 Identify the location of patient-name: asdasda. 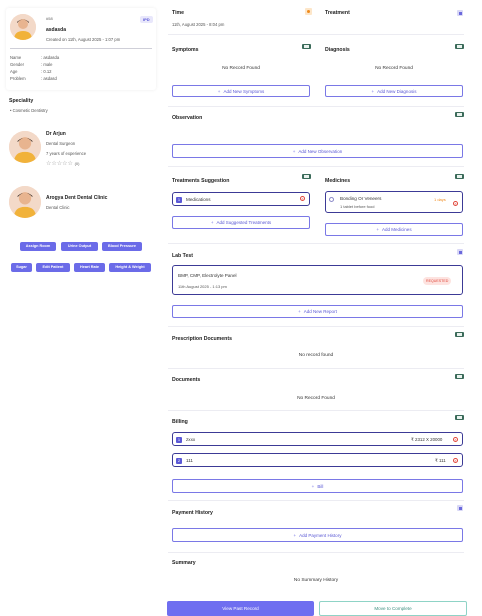
(56, 30).